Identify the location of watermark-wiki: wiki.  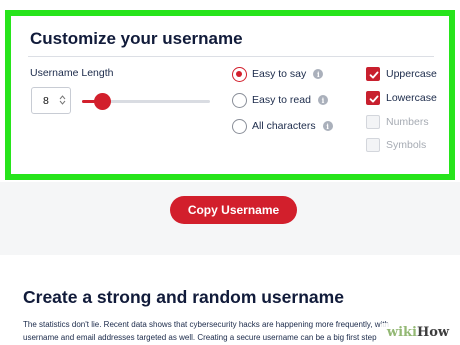
(401, 332).